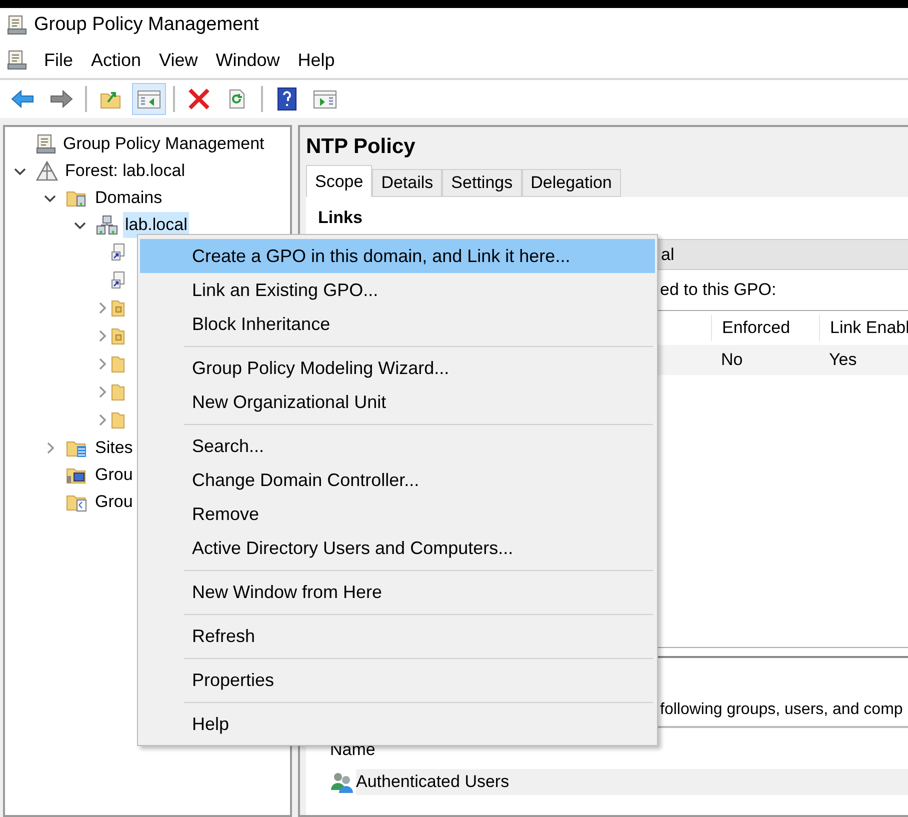 The width and height of the screenshot is (908, 817). I want to click on server-icon, so click(107, 225).